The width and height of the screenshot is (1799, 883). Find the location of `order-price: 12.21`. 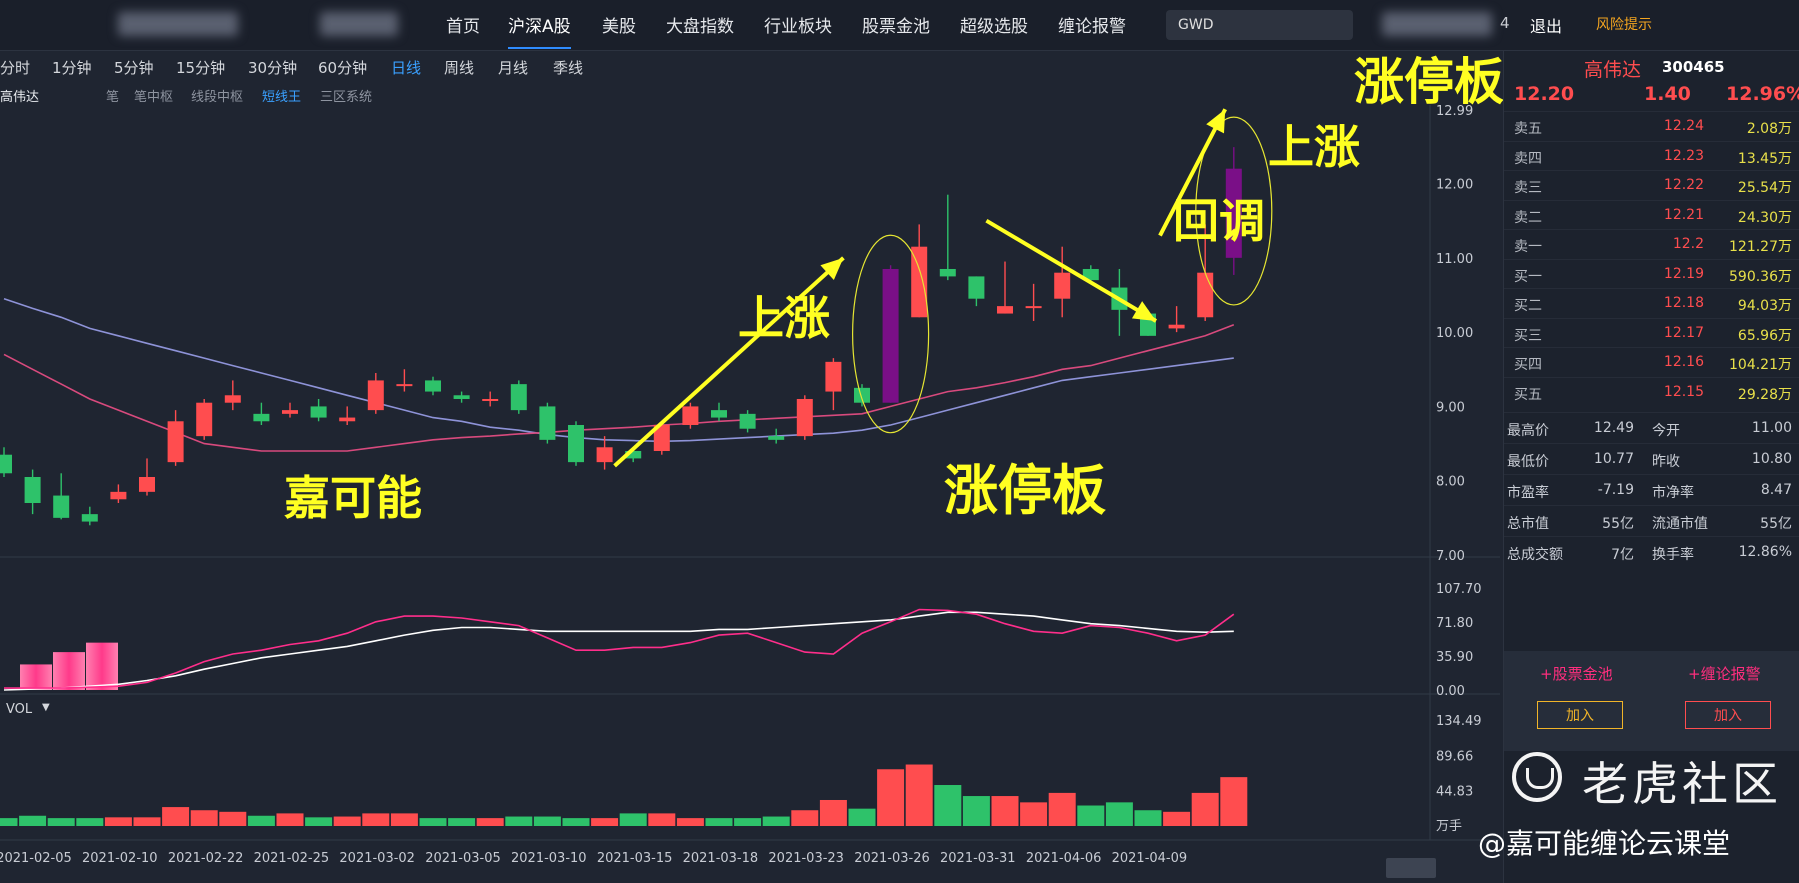

order-price: 12.21 is located at coordinates (1683, 214).